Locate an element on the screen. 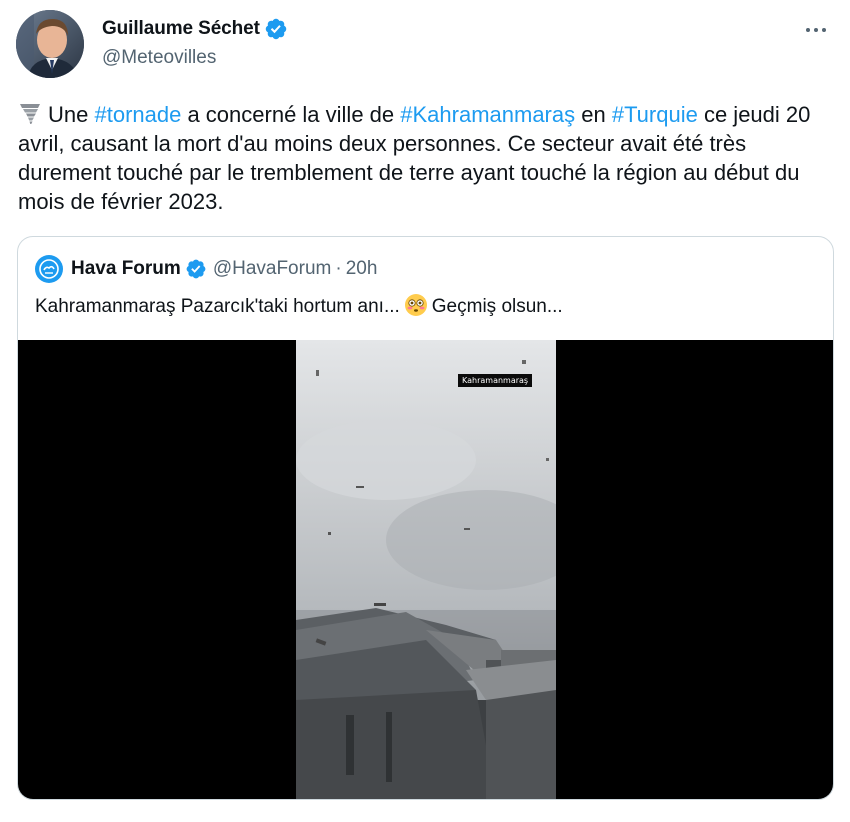  avatar-photo-icon is located at coordinates (50, 44).